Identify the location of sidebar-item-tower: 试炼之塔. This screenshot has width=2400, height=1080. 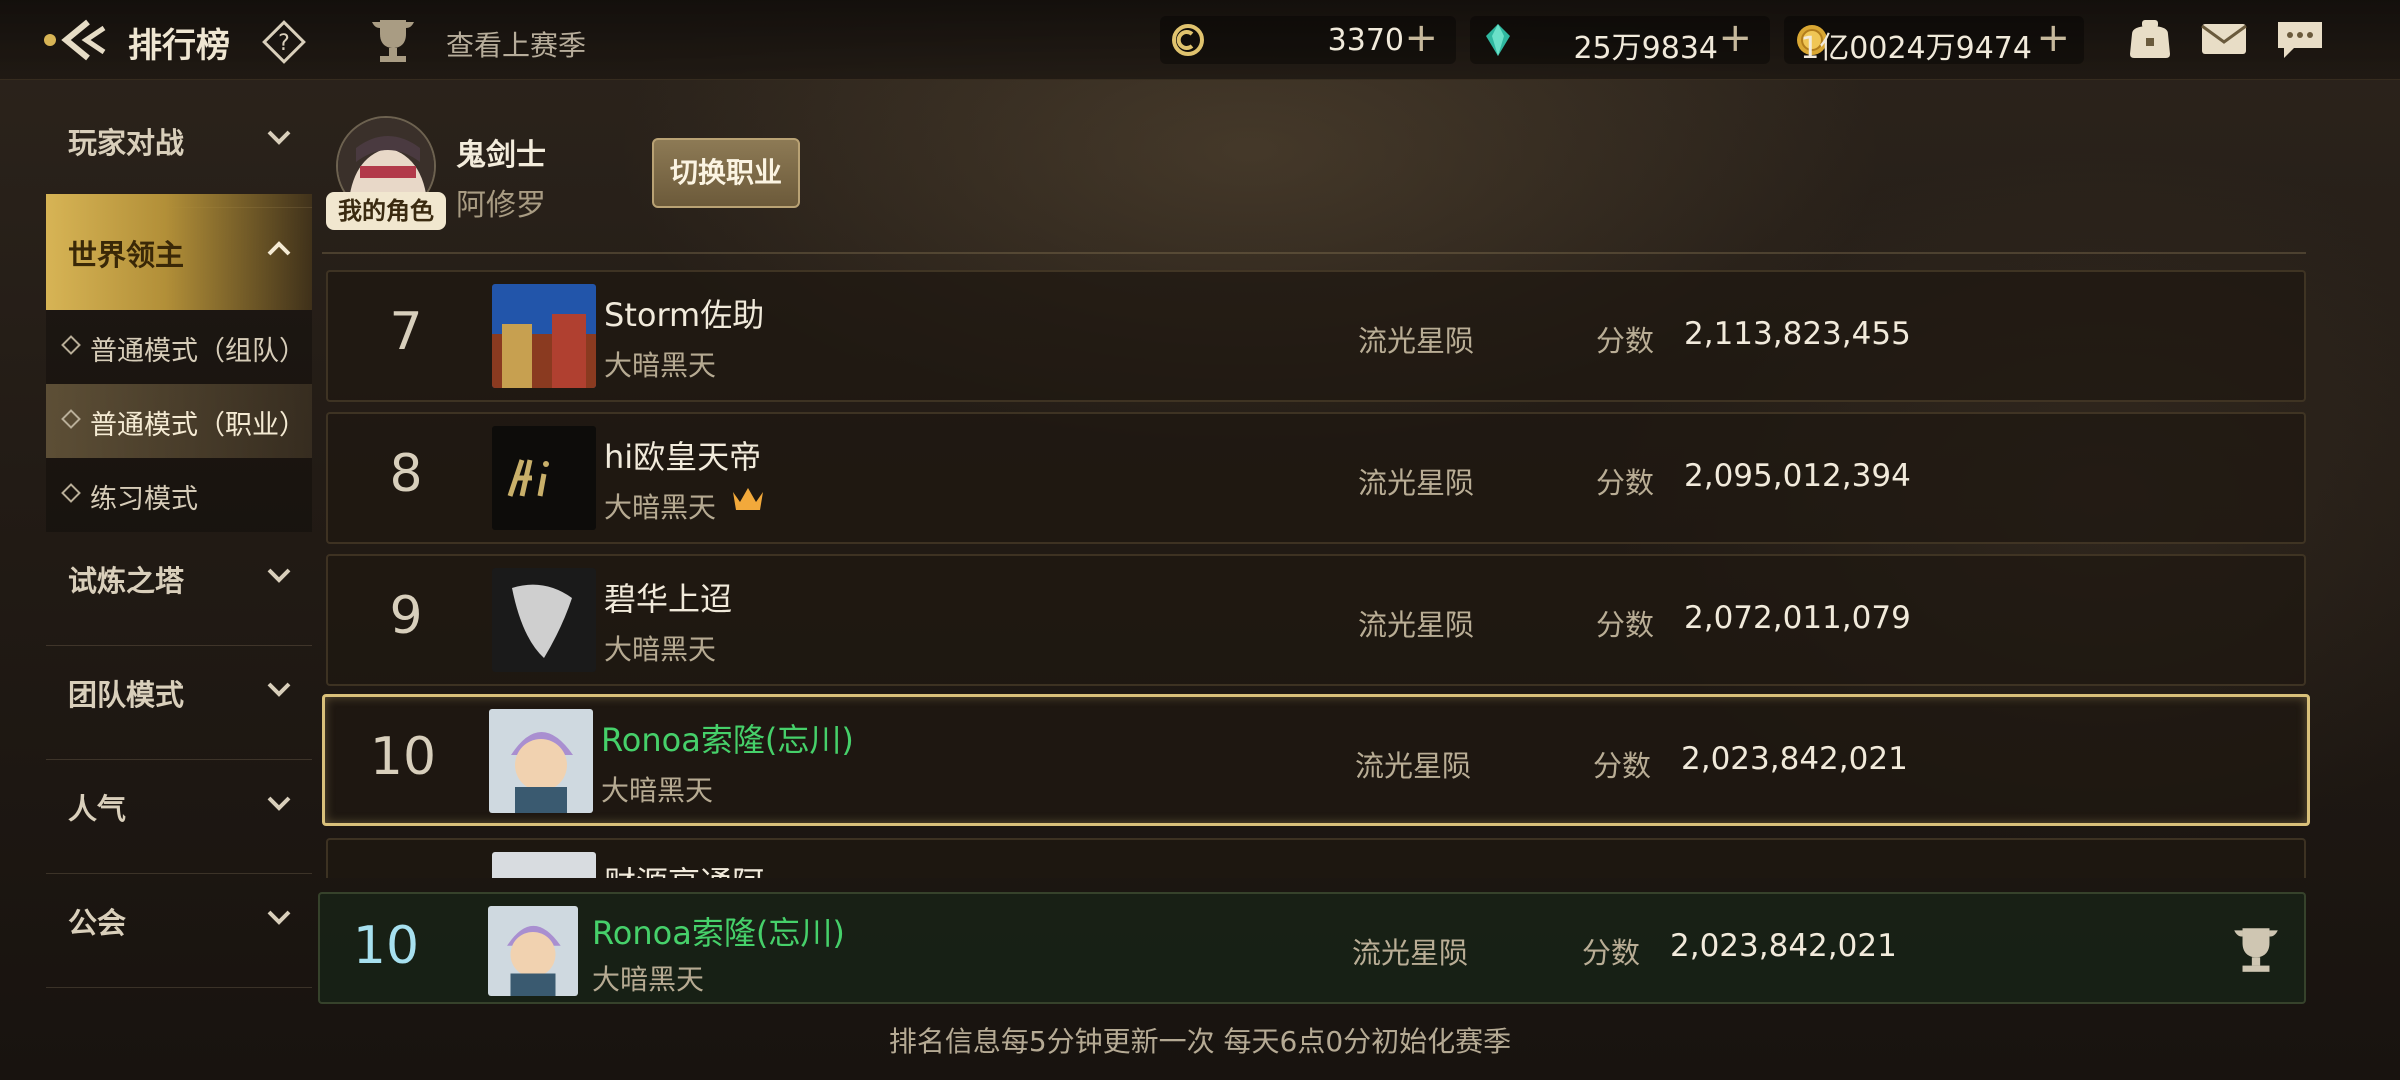
(179, 590).